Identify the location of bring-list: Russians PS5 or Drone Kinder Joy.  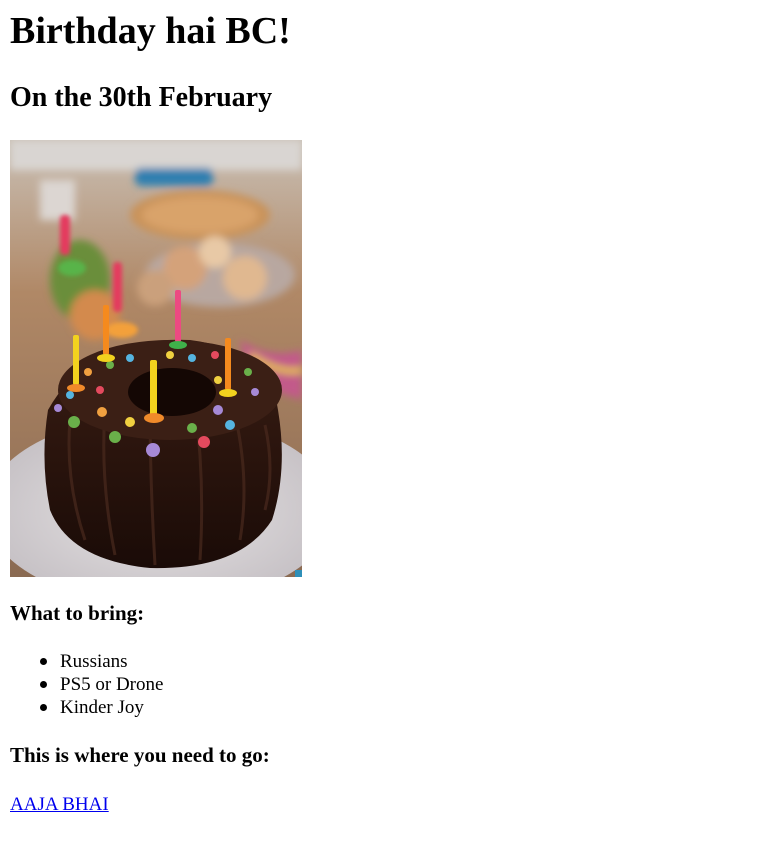
(86, 684).